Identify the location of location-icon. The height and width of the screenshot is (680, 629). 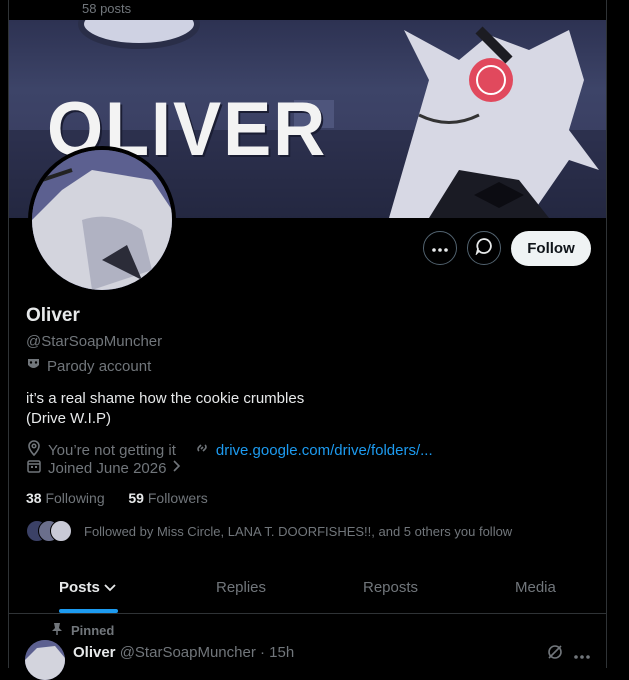
(34, 450).